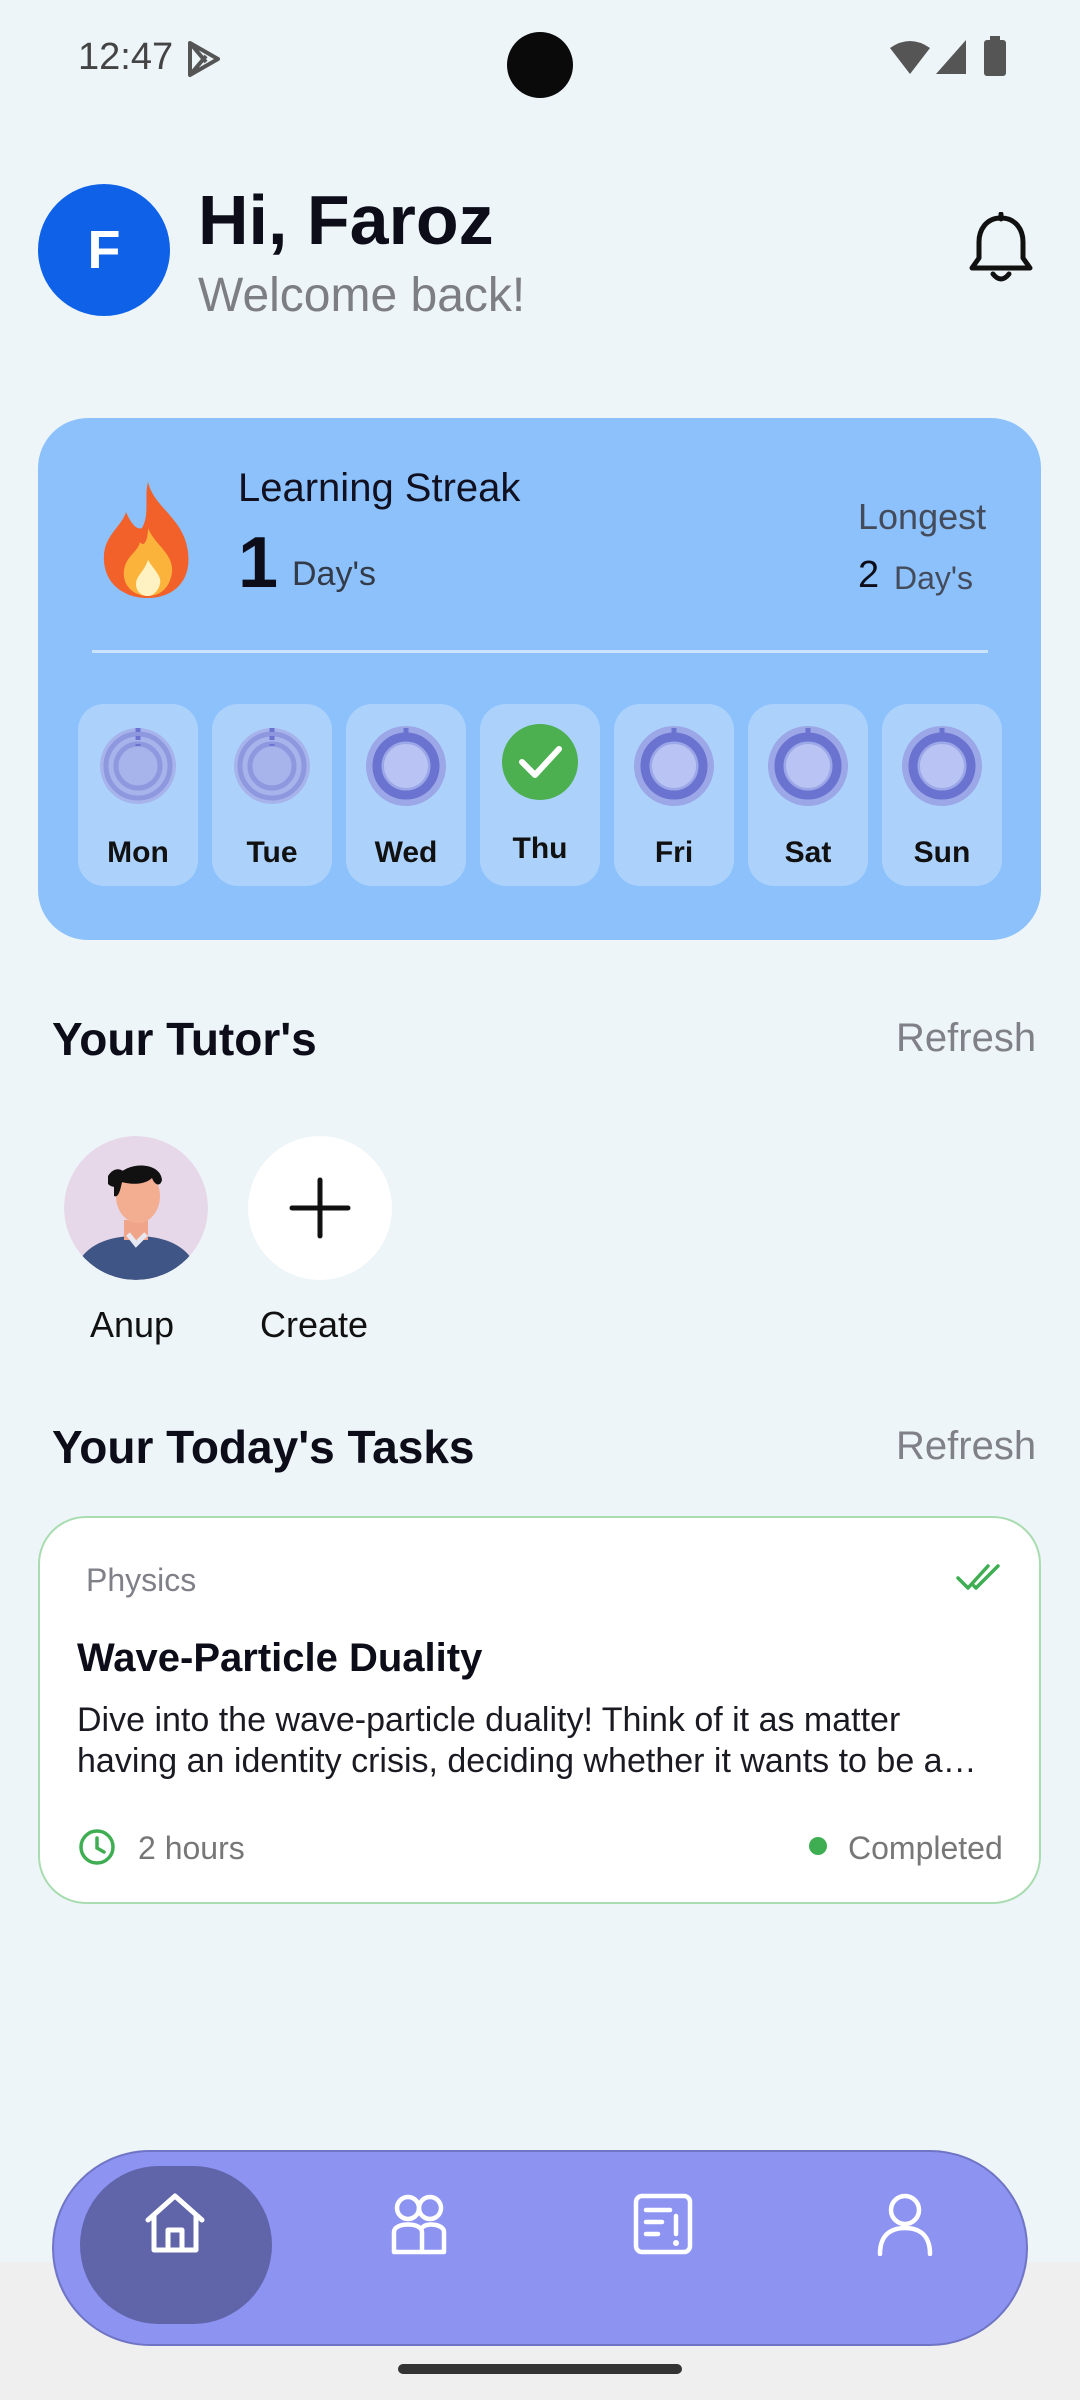  Describe the element at coordinates (258, 563) in the screenshot. I see `streak-current-value: 1` at that location.